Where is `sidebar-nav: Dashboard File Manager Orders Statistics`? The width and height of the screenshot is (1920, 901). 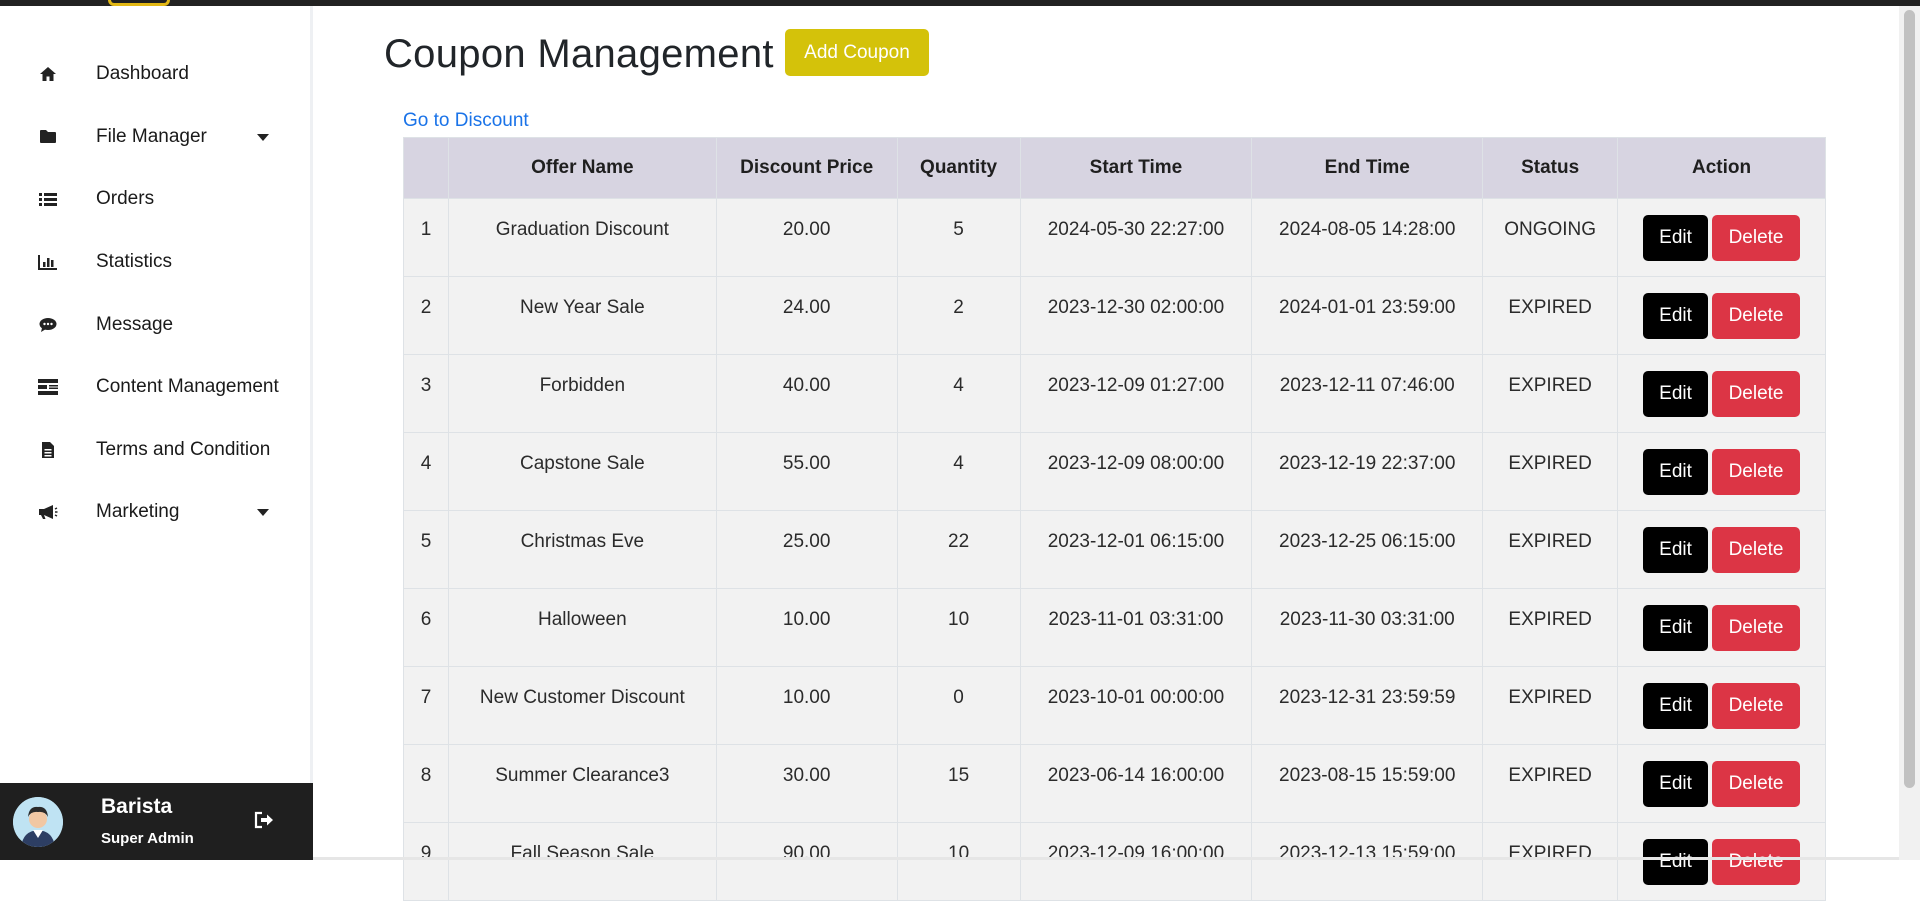 sidebar-nav: Dashboard File Manager Orders Statistics is located at coordinates (155, 275).